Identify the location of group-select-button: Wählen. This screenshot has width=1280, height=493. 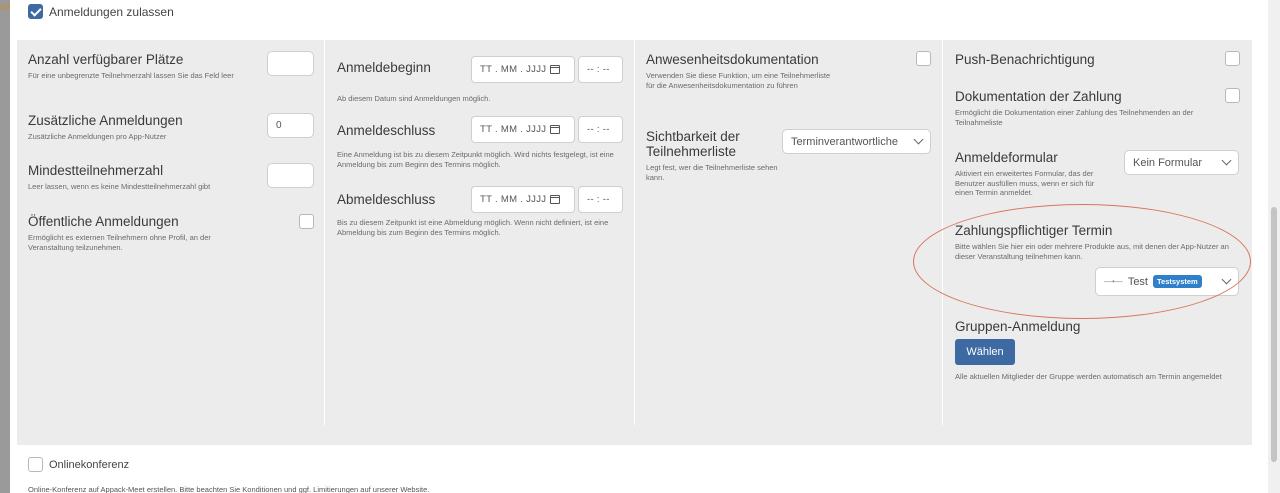
(985, 352).